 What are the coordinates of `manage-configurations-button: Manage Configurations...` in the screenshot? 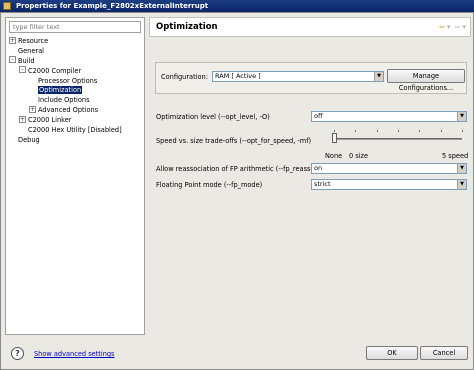 It's located at (426, 80).